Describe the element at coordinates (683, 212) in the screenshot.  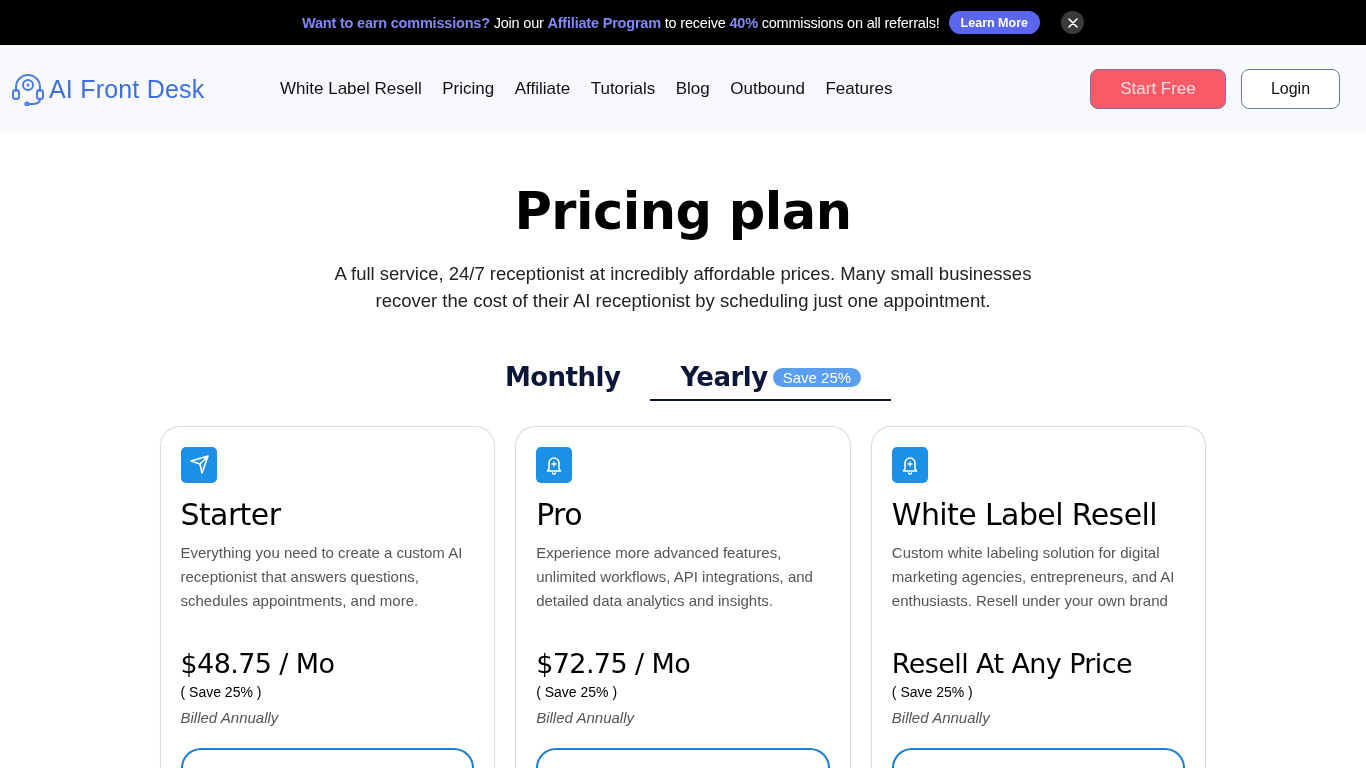
I see `page-title: Pricing plan` at that location.